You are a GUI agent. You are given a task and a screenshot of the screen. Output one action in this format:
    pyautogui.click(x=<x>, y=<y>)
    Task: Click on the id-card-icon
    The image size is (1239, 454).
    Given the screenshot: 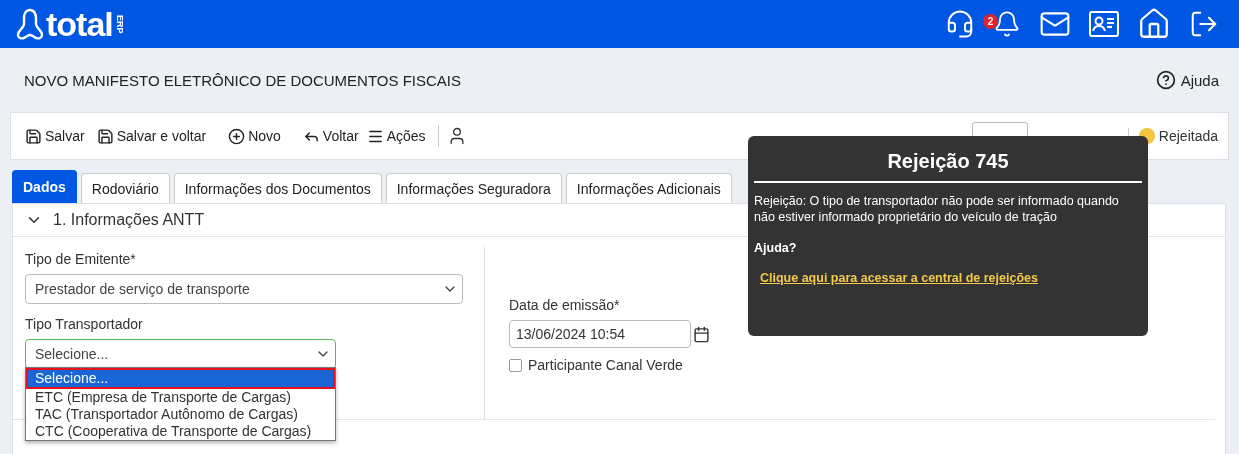 What is the action you would take?
    pyautogui.click(x=1104, y=24)
    